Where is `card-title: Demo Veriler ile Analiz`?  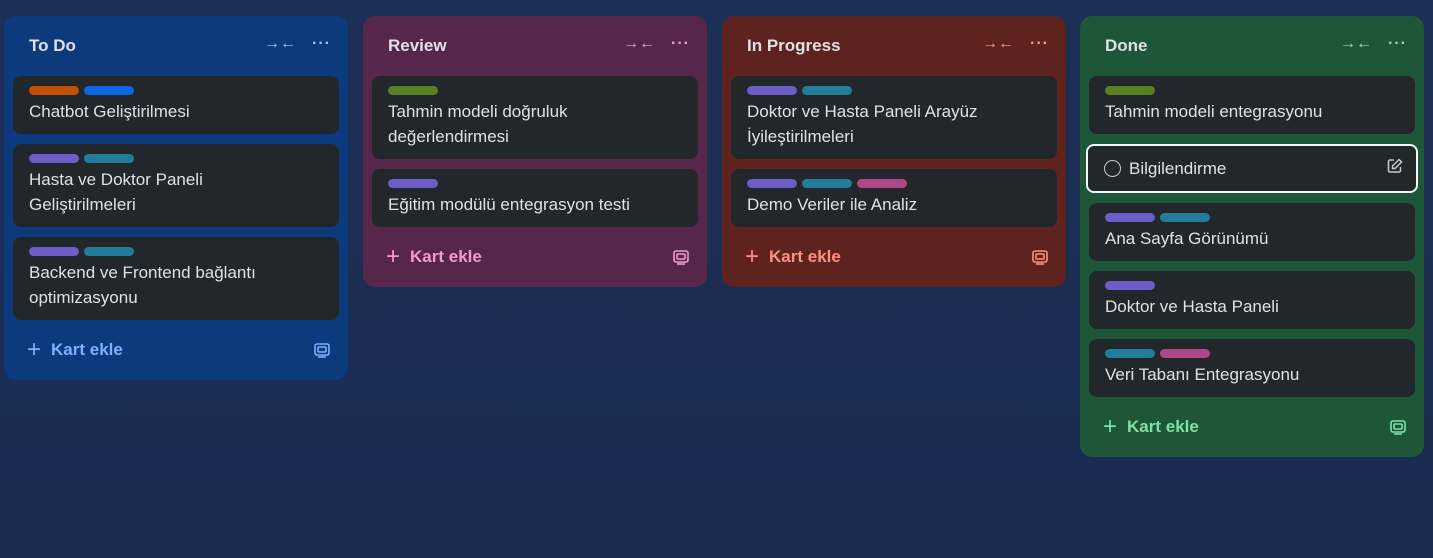 card-title: Demo Veriler ile Analiz is located at coordinates (832, 204).